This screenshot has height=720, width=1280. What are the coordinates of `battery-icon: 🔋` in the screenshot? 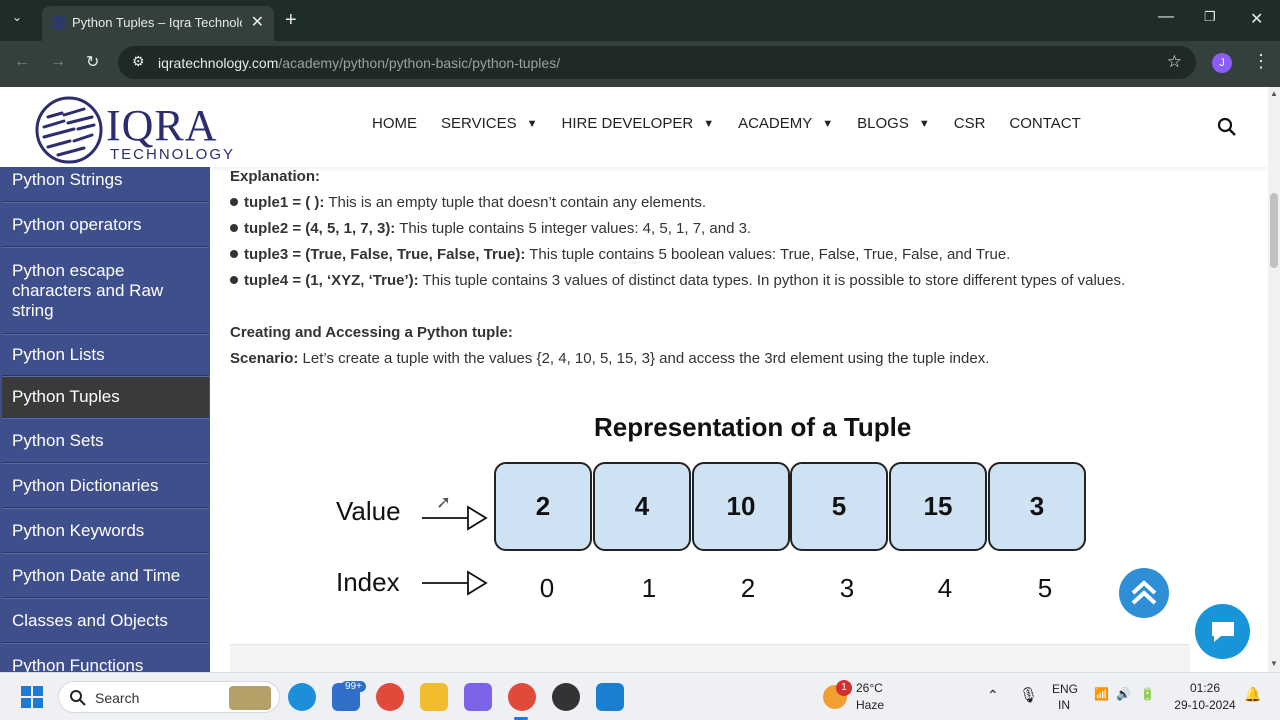 It's located at (1147, 694).